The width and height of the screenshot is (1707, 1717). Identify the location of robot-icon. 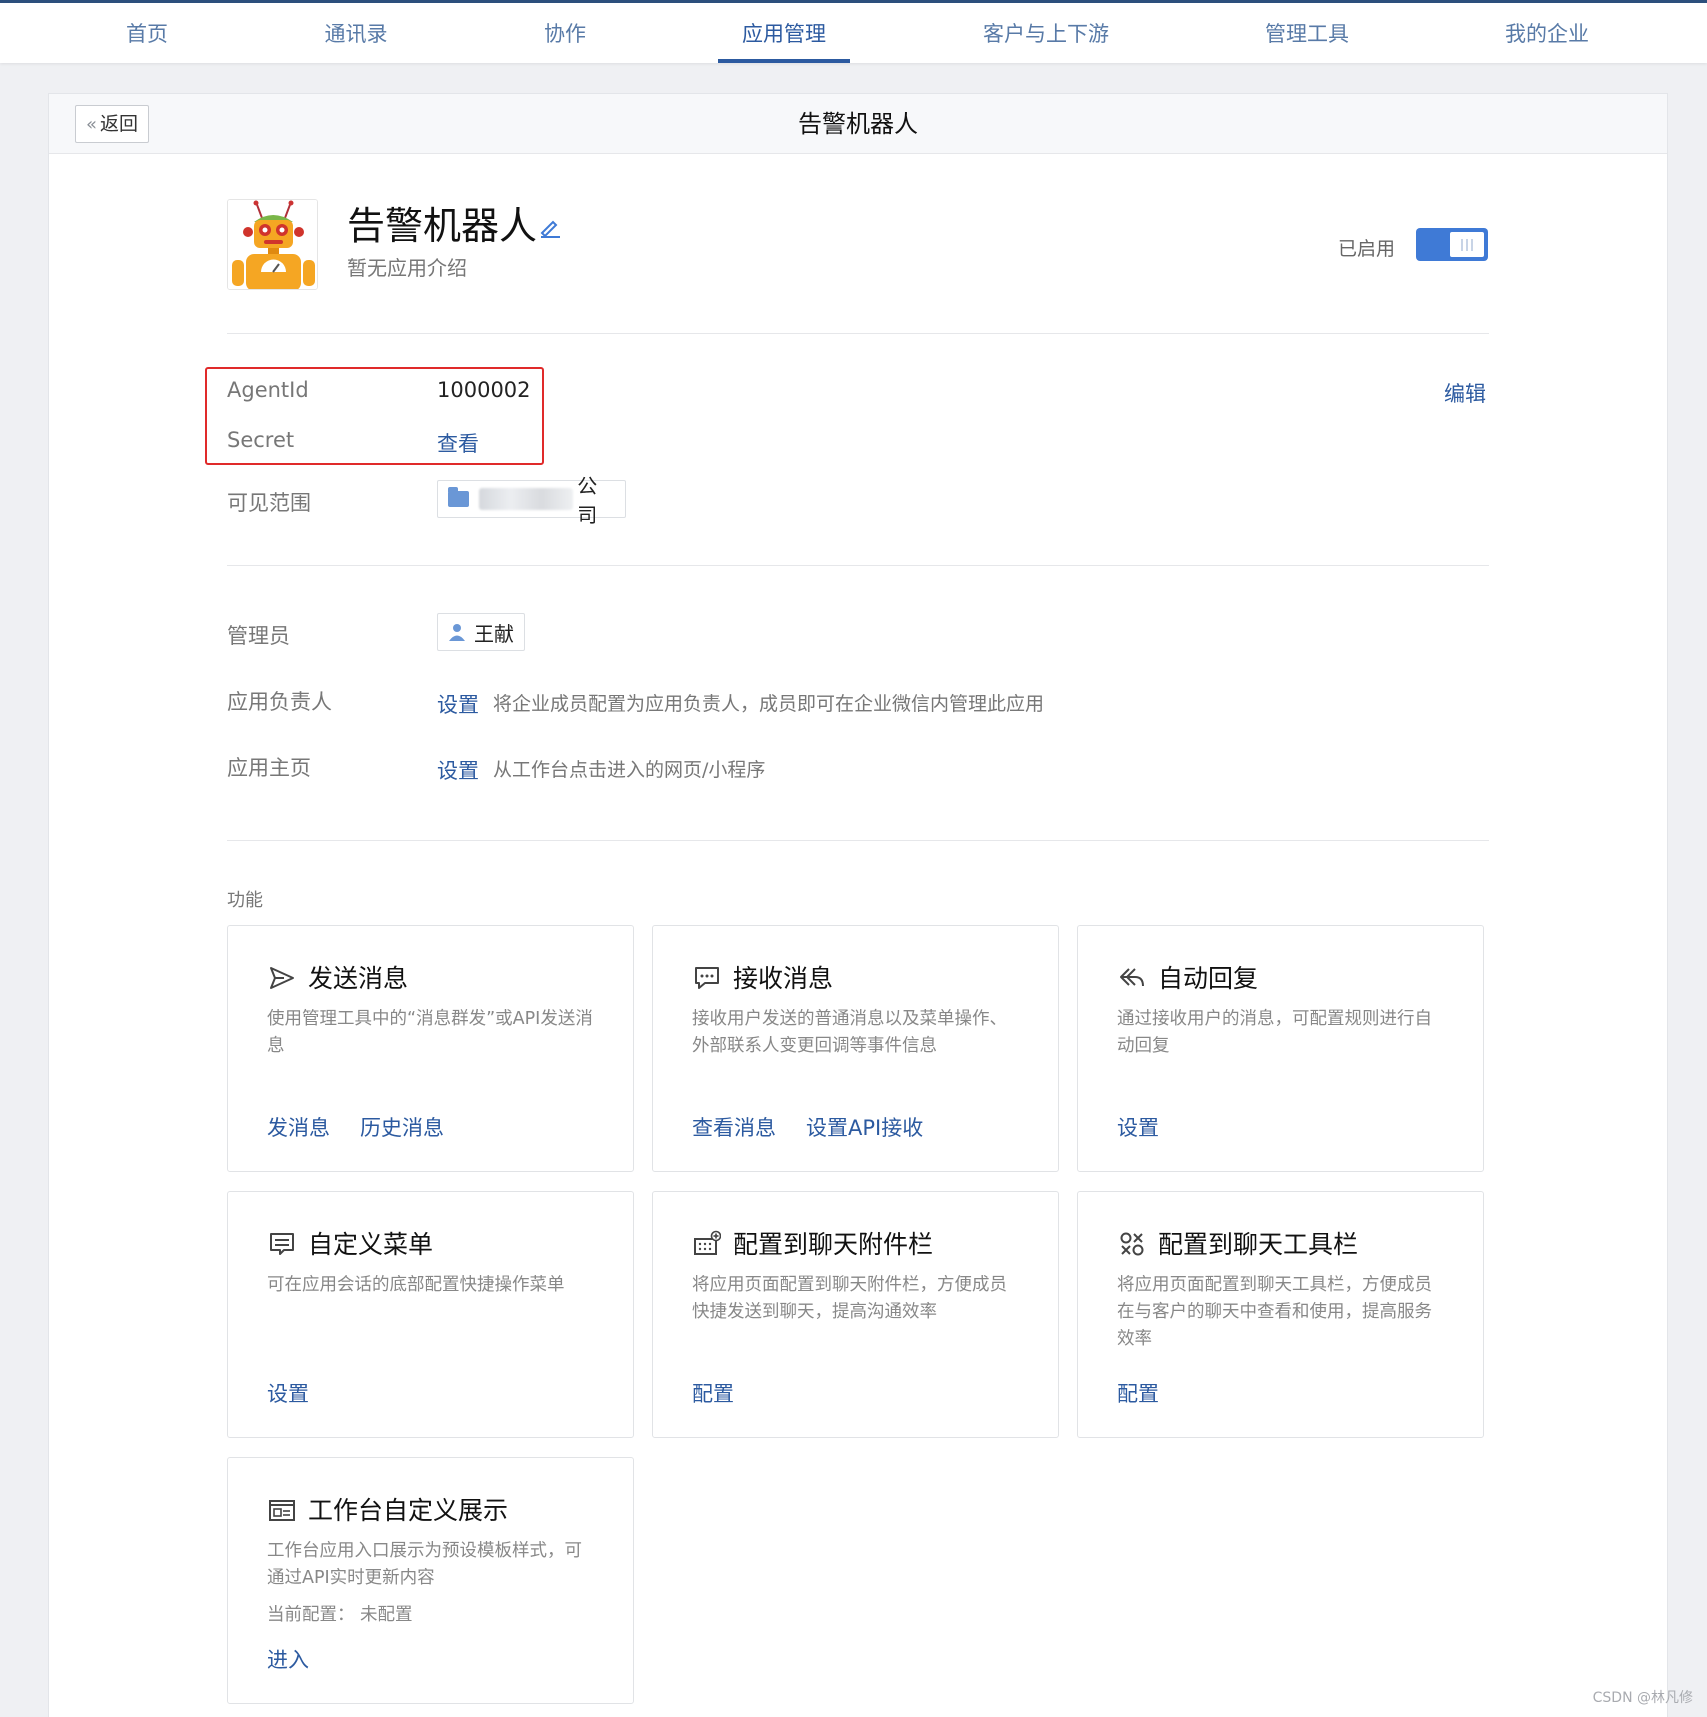
(272, 244).